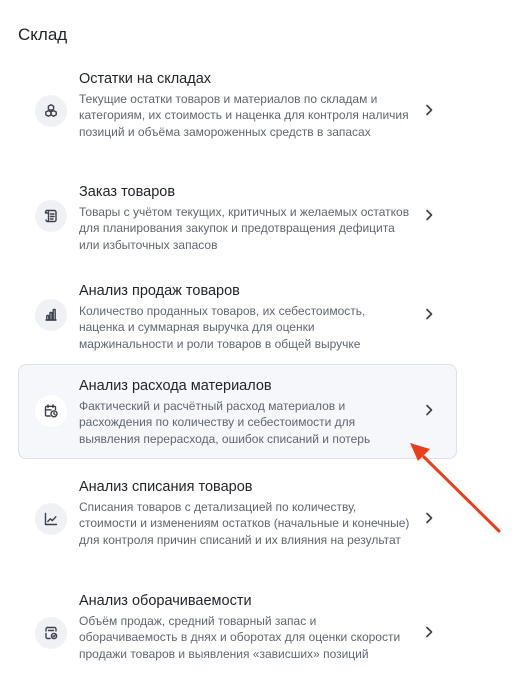  Describe the element at coordinates (51, 111) in the screenshot. I see `boxes-stack-icon` at that location.